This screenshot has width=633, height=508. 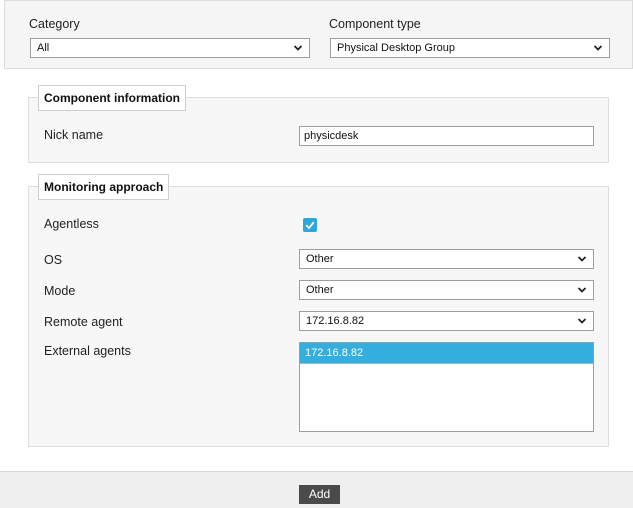 What do you see at coordinates (446, 259) in the screenshot?
I see `os-select: Other` at bounding box center [446, 259].